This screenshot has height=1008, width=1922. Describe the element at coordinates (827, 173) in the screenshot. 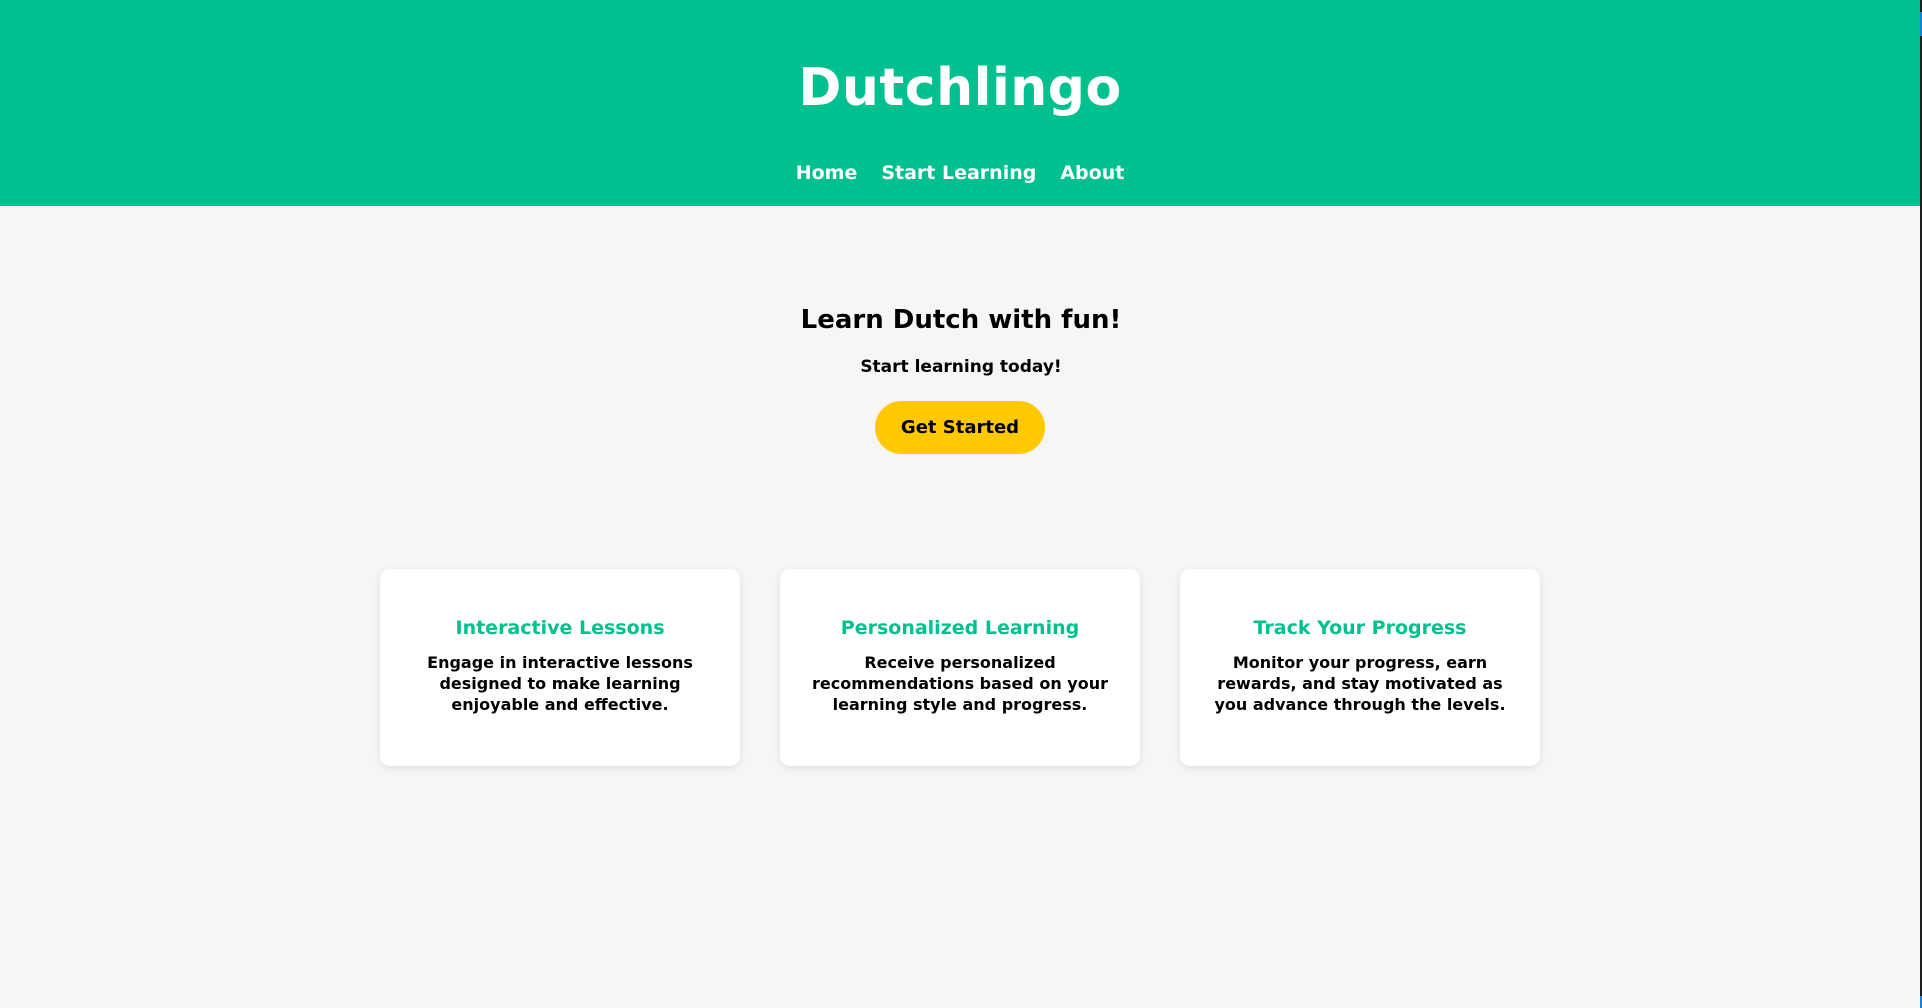

I see `nav-home: Home` at that location.